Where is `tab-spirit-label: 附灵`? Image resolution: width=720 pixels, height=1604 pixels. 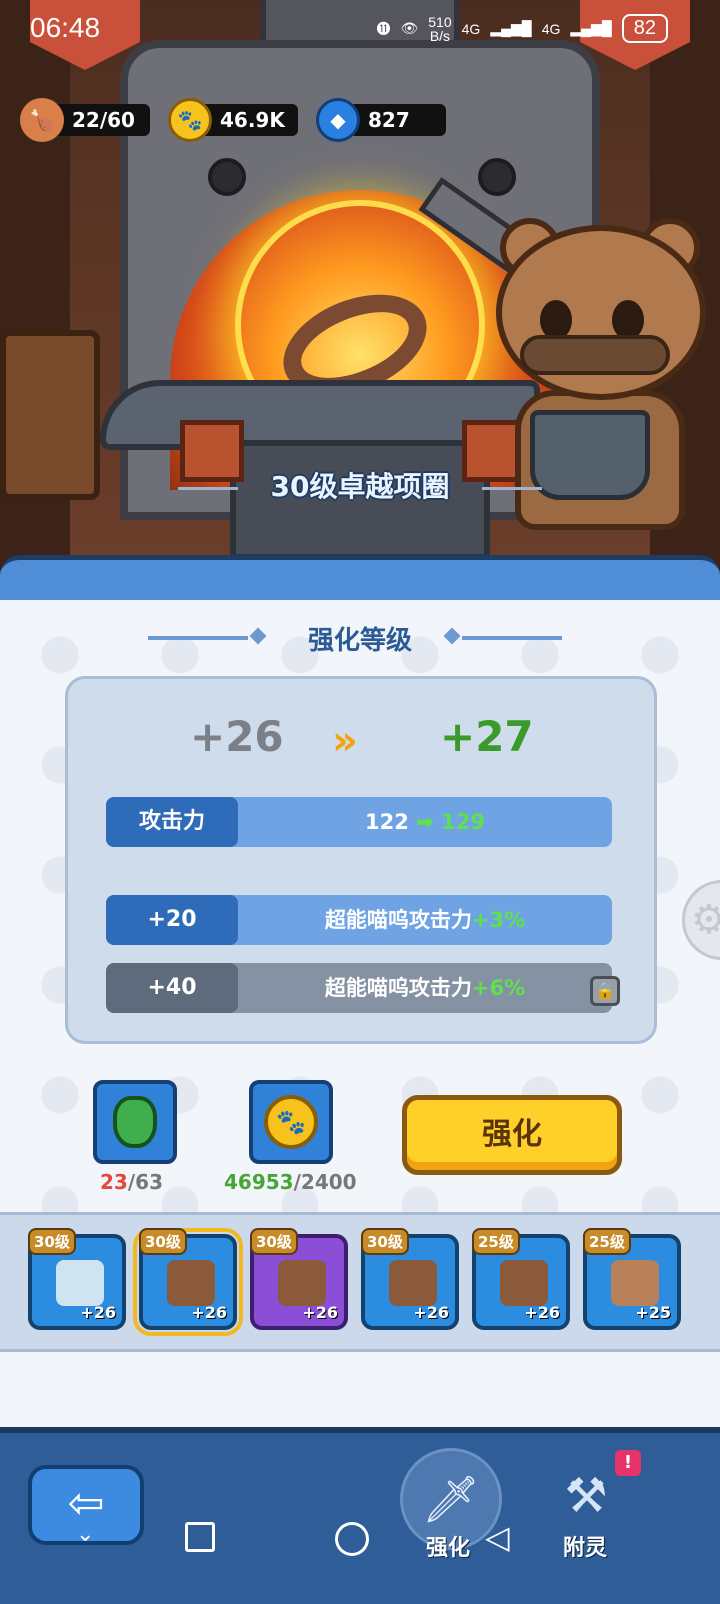
tab-spirit-label: 附灵 is located at coordinates (585, 1548).